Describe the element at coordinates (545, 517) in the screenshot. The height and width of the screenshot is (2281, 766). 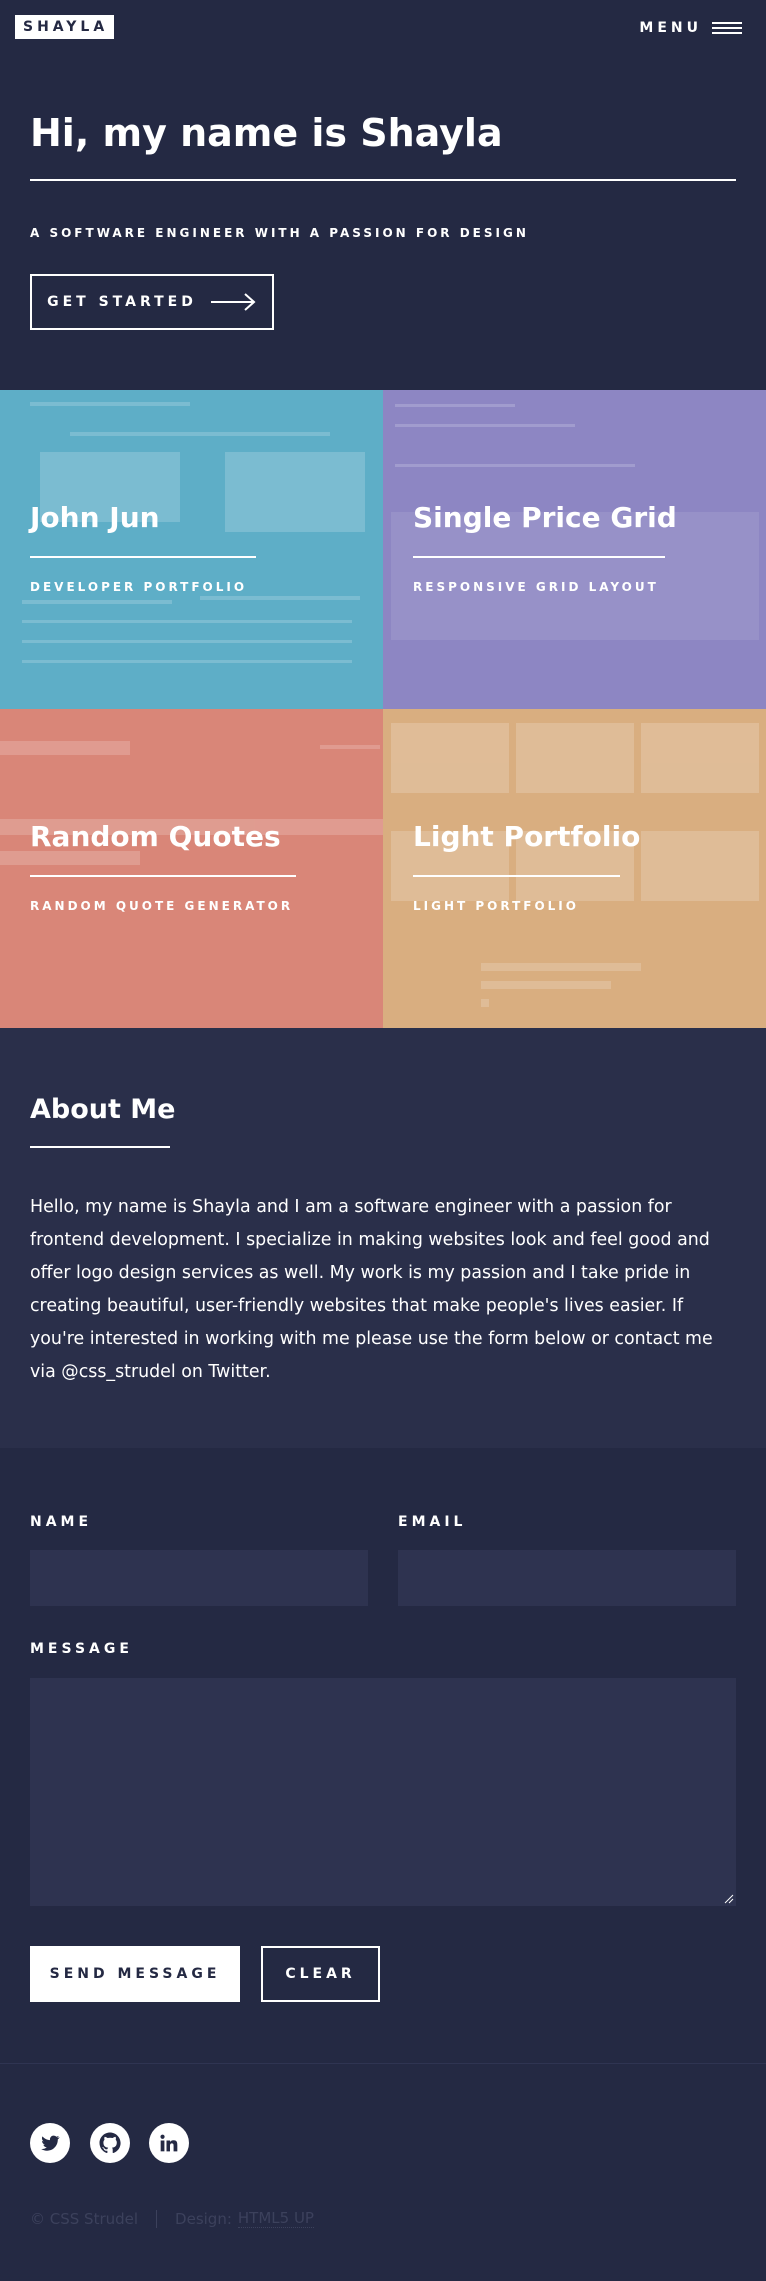
I see `project-title: Single Price Grid` at that location.